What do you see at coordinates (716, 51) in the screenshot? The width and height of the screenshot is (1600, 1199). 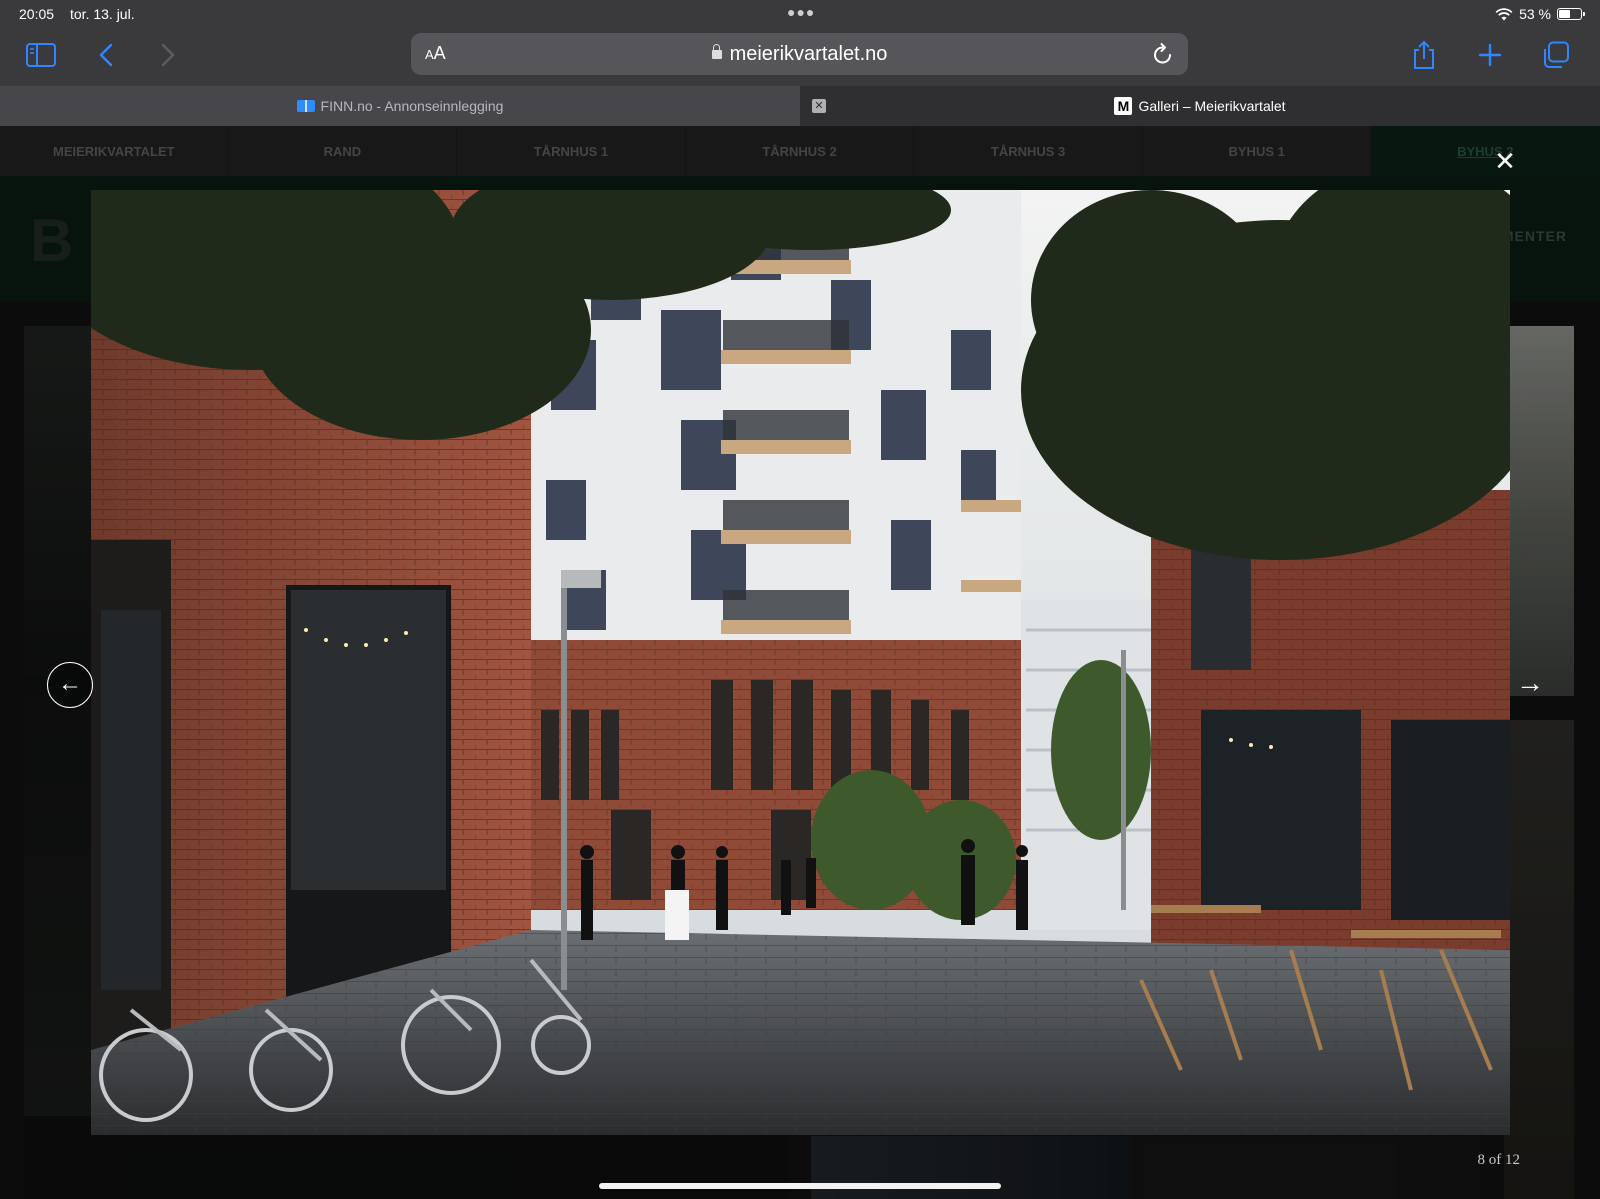 I see `lock-icon` at bounding box center [716, 51].